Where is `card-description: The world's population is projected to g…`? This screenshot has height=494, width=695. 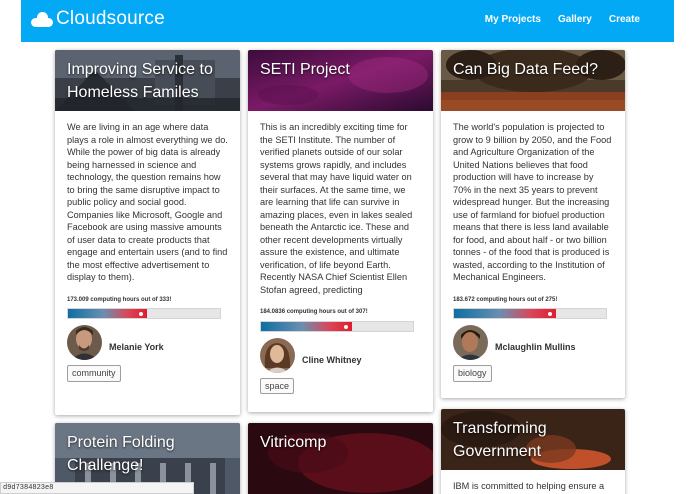
card-description: The world's population is projected to g… is located at coordinates (532, 202).